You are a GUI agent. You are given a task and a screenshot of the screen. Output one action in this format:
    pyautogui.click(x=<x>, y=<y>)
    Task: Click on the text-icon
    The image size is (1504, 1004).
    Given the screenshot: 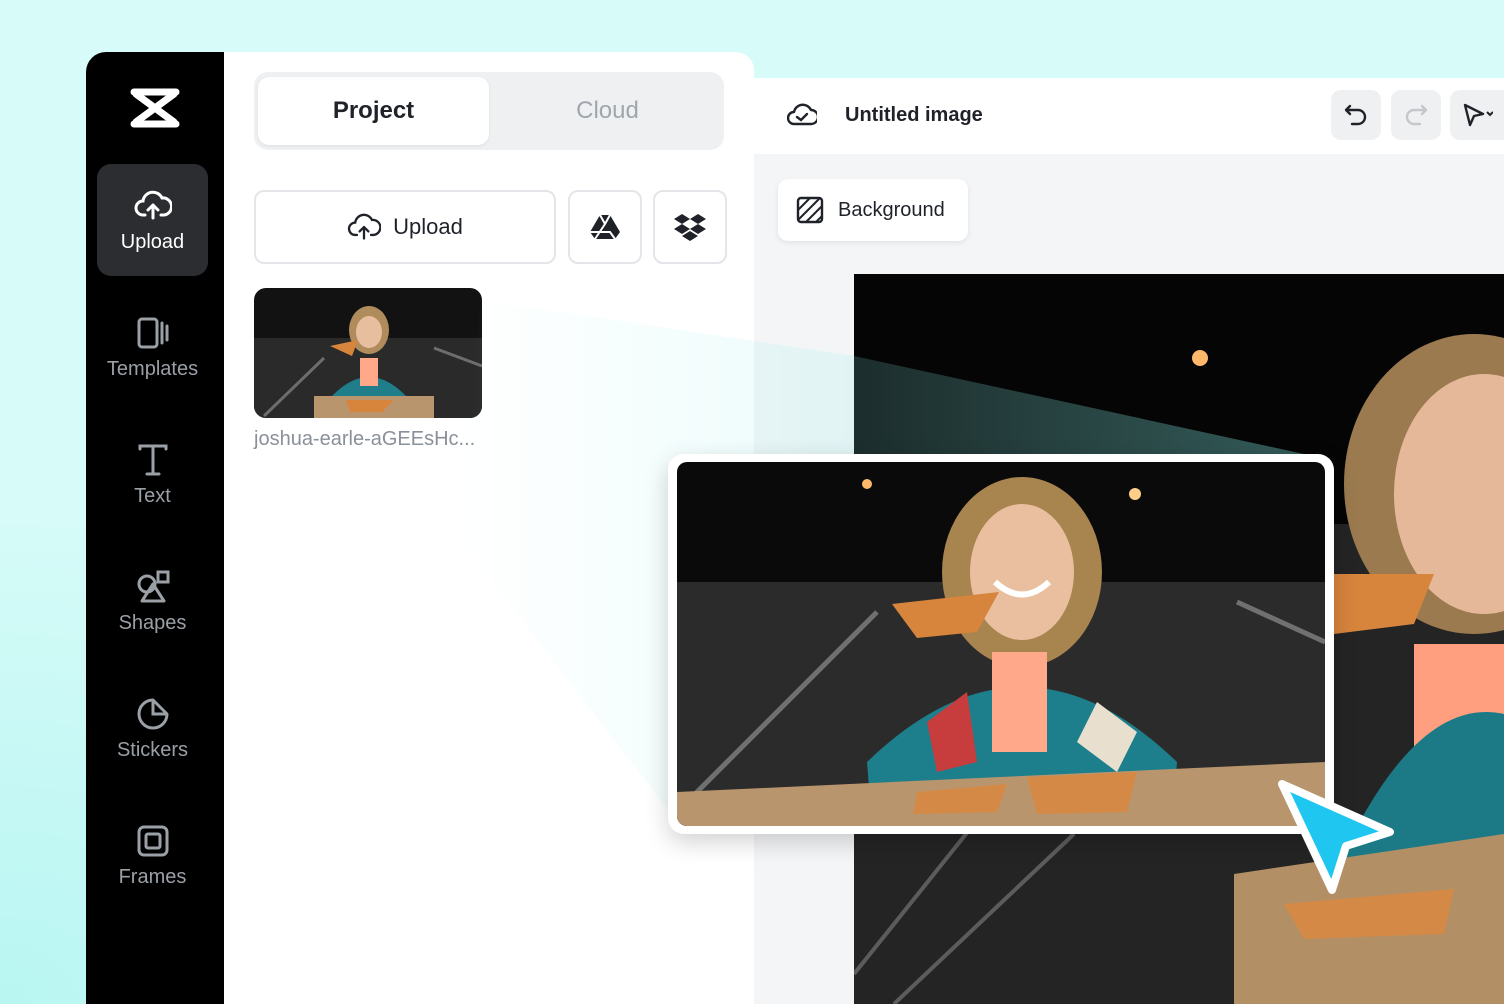 What is the action you would take?
    pyautogui.click(x=152, y=459)
    